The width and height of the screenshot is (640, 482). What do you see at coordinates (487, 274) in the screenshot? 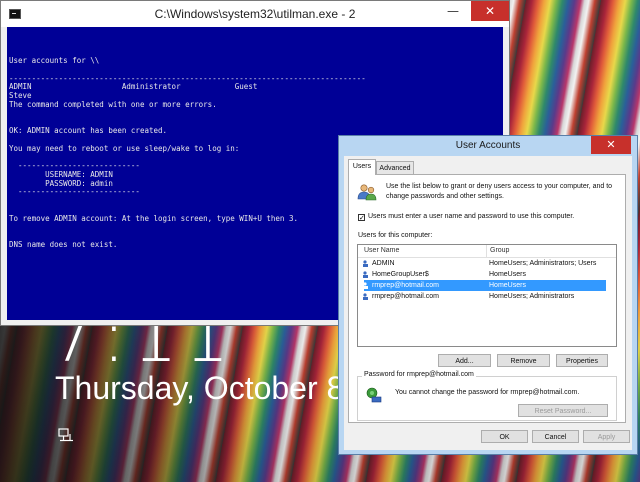
I see `table-row: HomeGroupUser$ HomeUsers` at bounding box center [487, 274].